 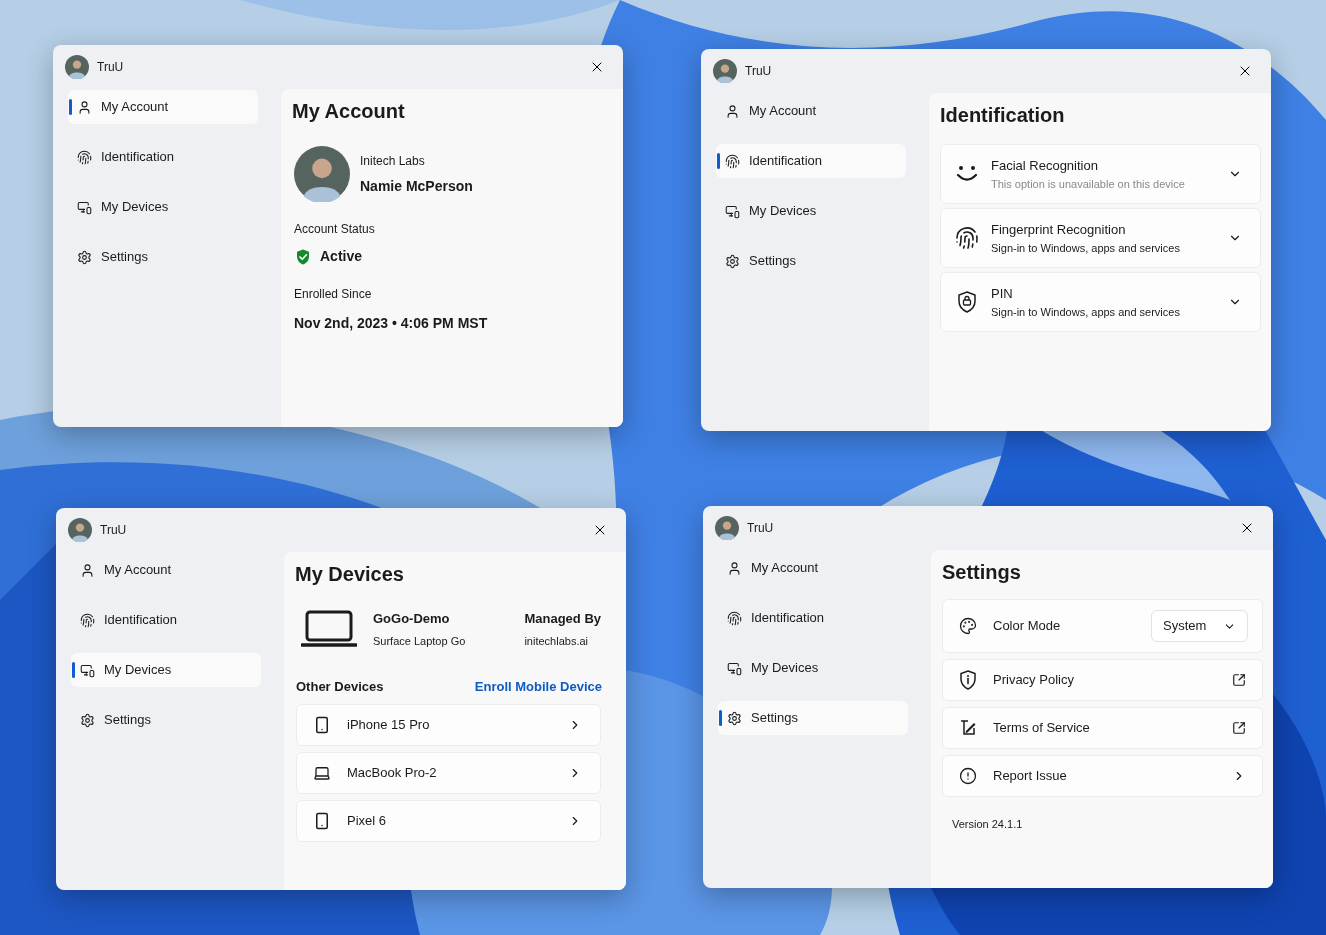 I want to click on device-name: MacBook Pro-2, so click(x=392, y=772).